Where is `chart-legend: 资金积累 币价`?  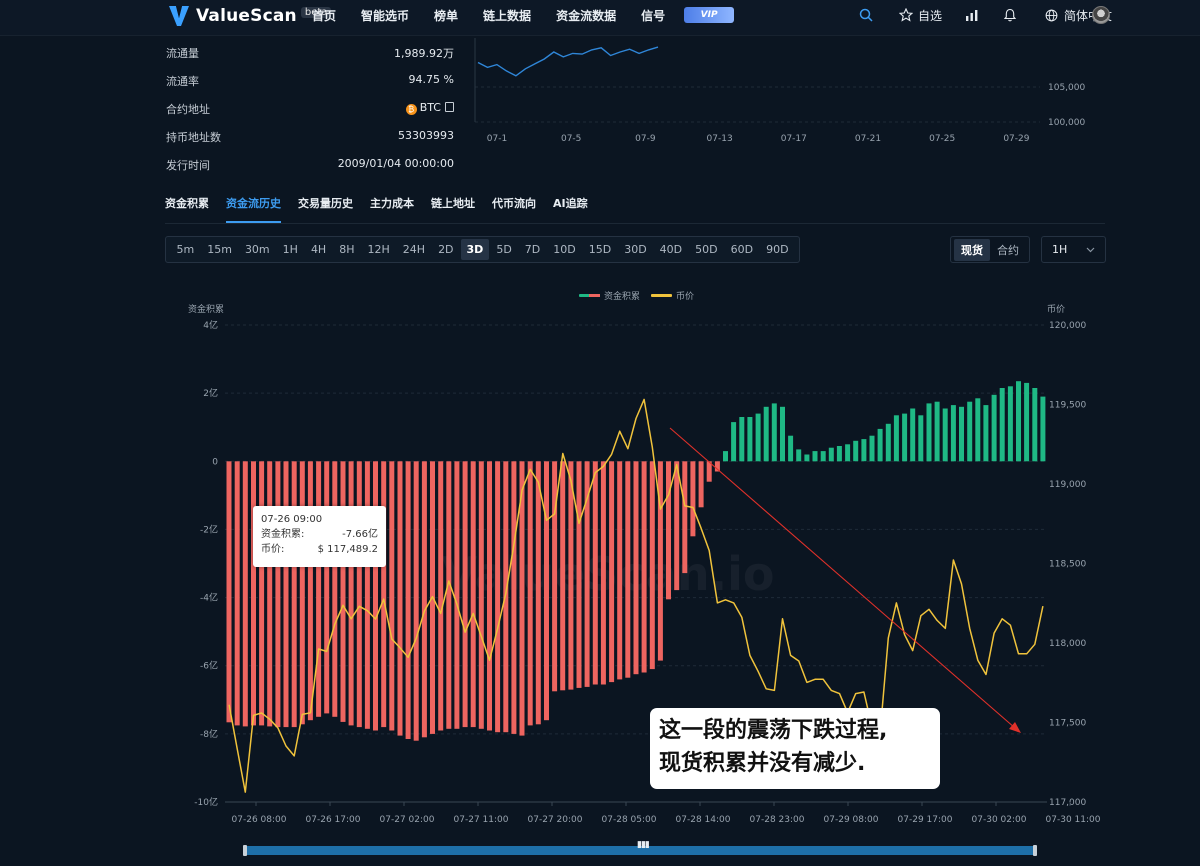
chart-legend: 资金积累 币价 is located at coordinates (636, 296).